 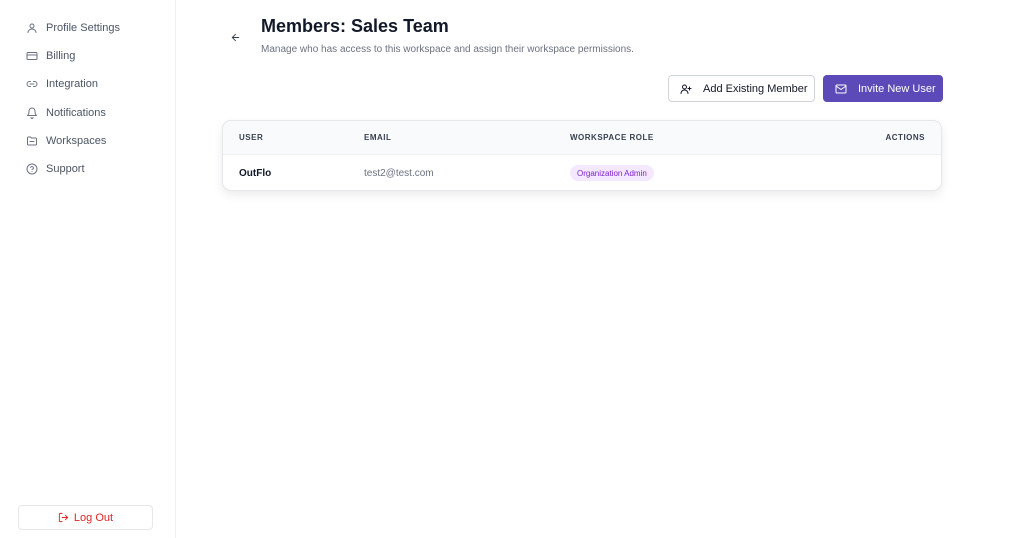 I want to click on role-badge: Organization Admin, so click(x=612, y=173).